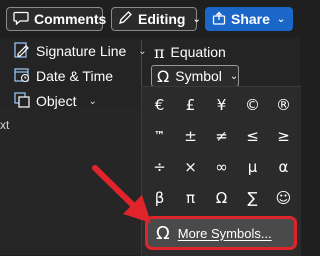  I want to click on symbol-cell: ≠, so click(221, 135).